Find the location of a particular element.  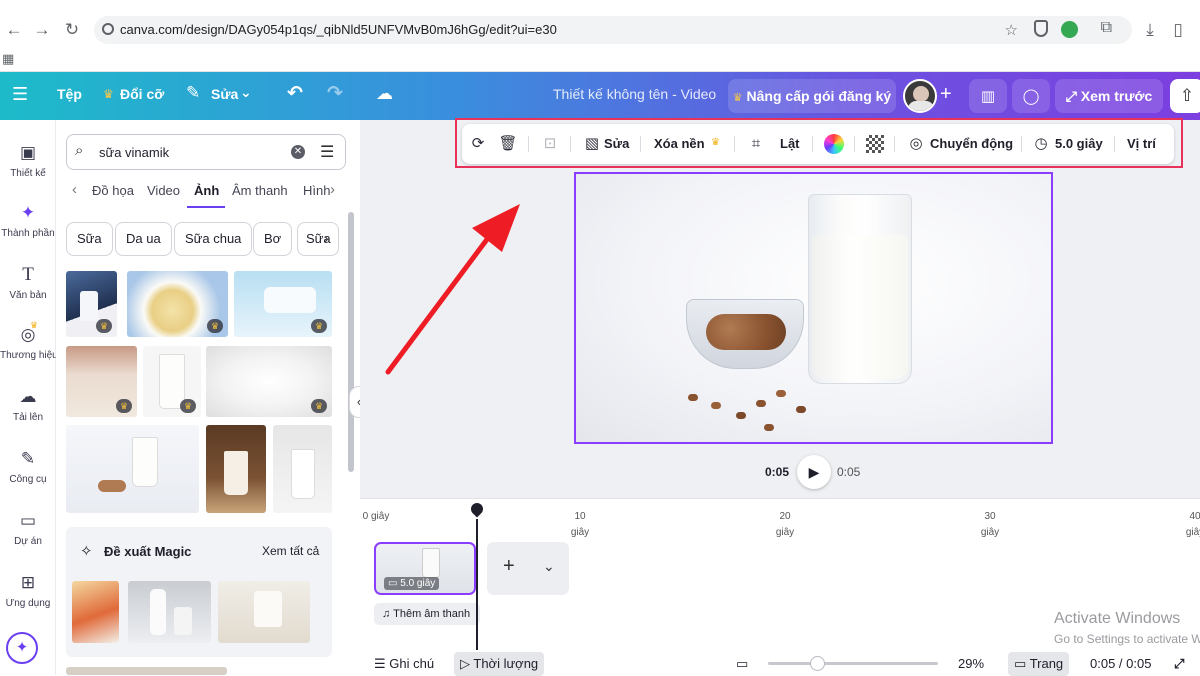

notes-button: ☰ Ghi chú is located at coordinates (404, 664).